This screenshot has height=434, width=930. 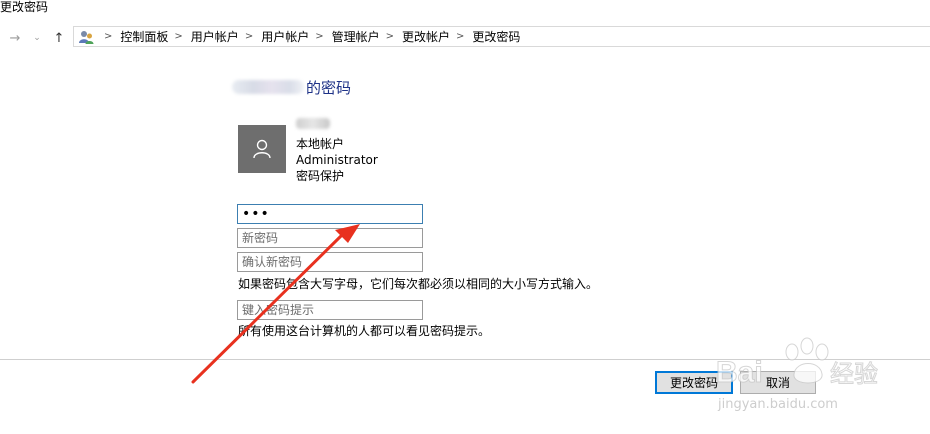 I want to click on page-heading: 的密码, so click(x=291, y=87).